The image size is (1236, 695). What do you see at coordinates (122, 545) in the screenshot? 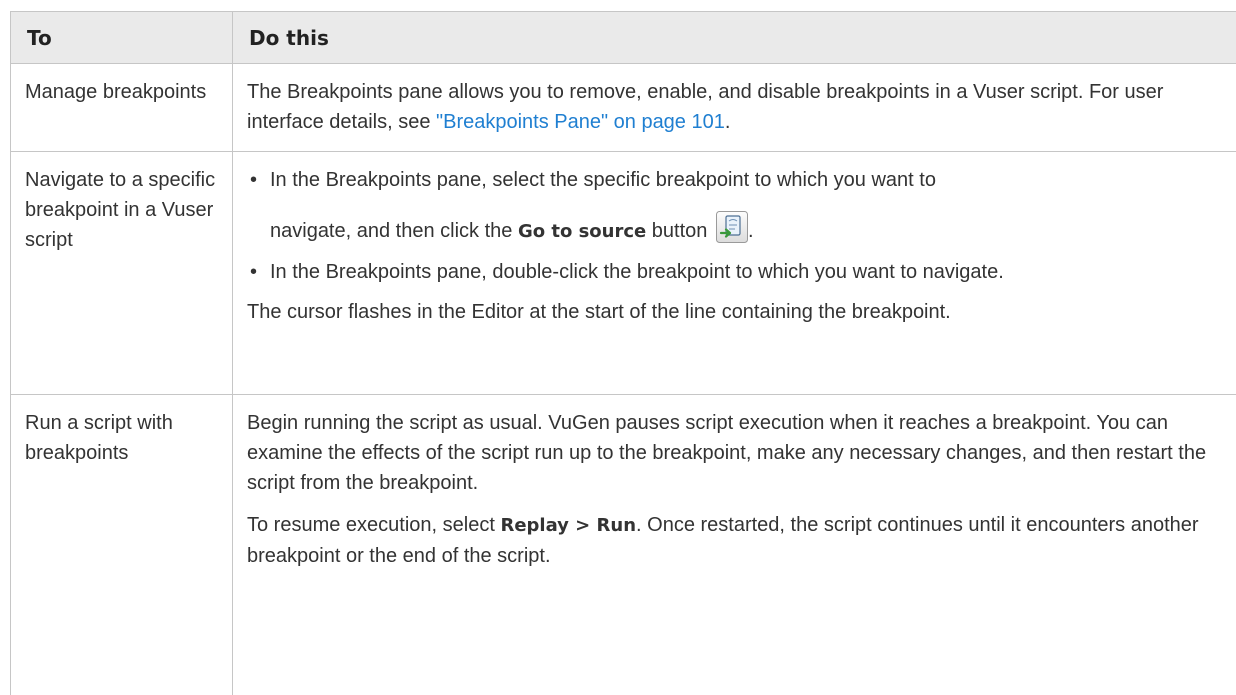
I see `cell-to-run: Run a script with breakpoints` at bounding box center [122, 545].